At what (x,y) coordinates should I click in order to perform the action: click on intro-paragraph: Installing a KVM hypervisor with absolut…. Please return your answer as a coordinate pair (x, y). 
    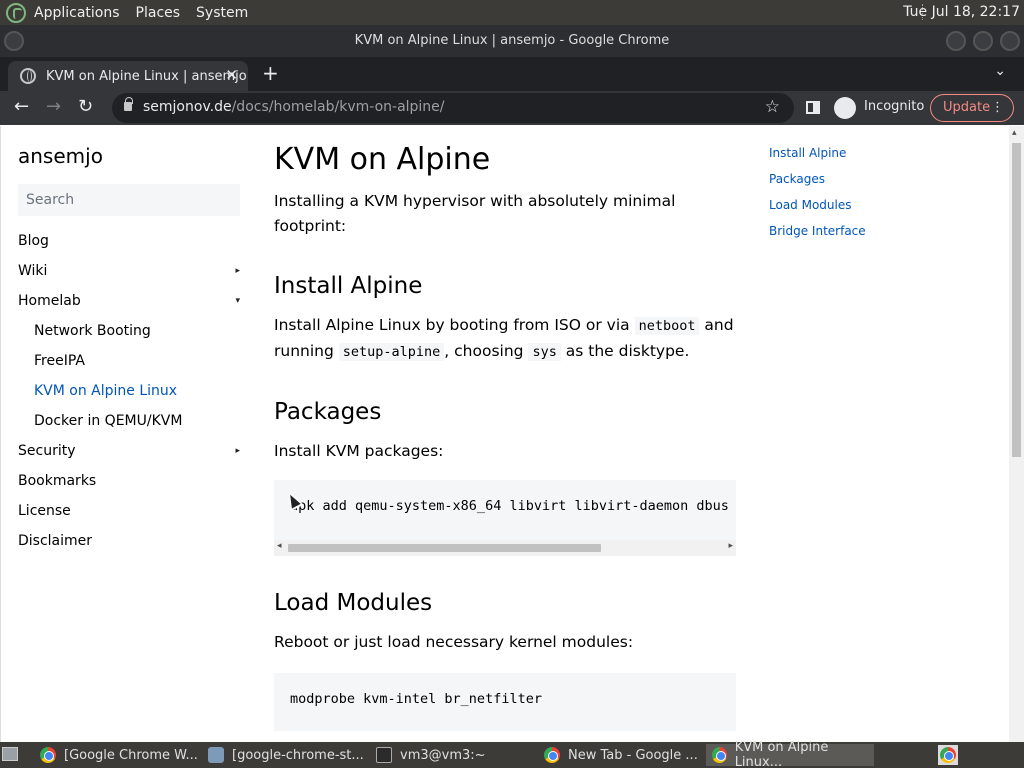
    Looking at the image, I should click on (475, 213).